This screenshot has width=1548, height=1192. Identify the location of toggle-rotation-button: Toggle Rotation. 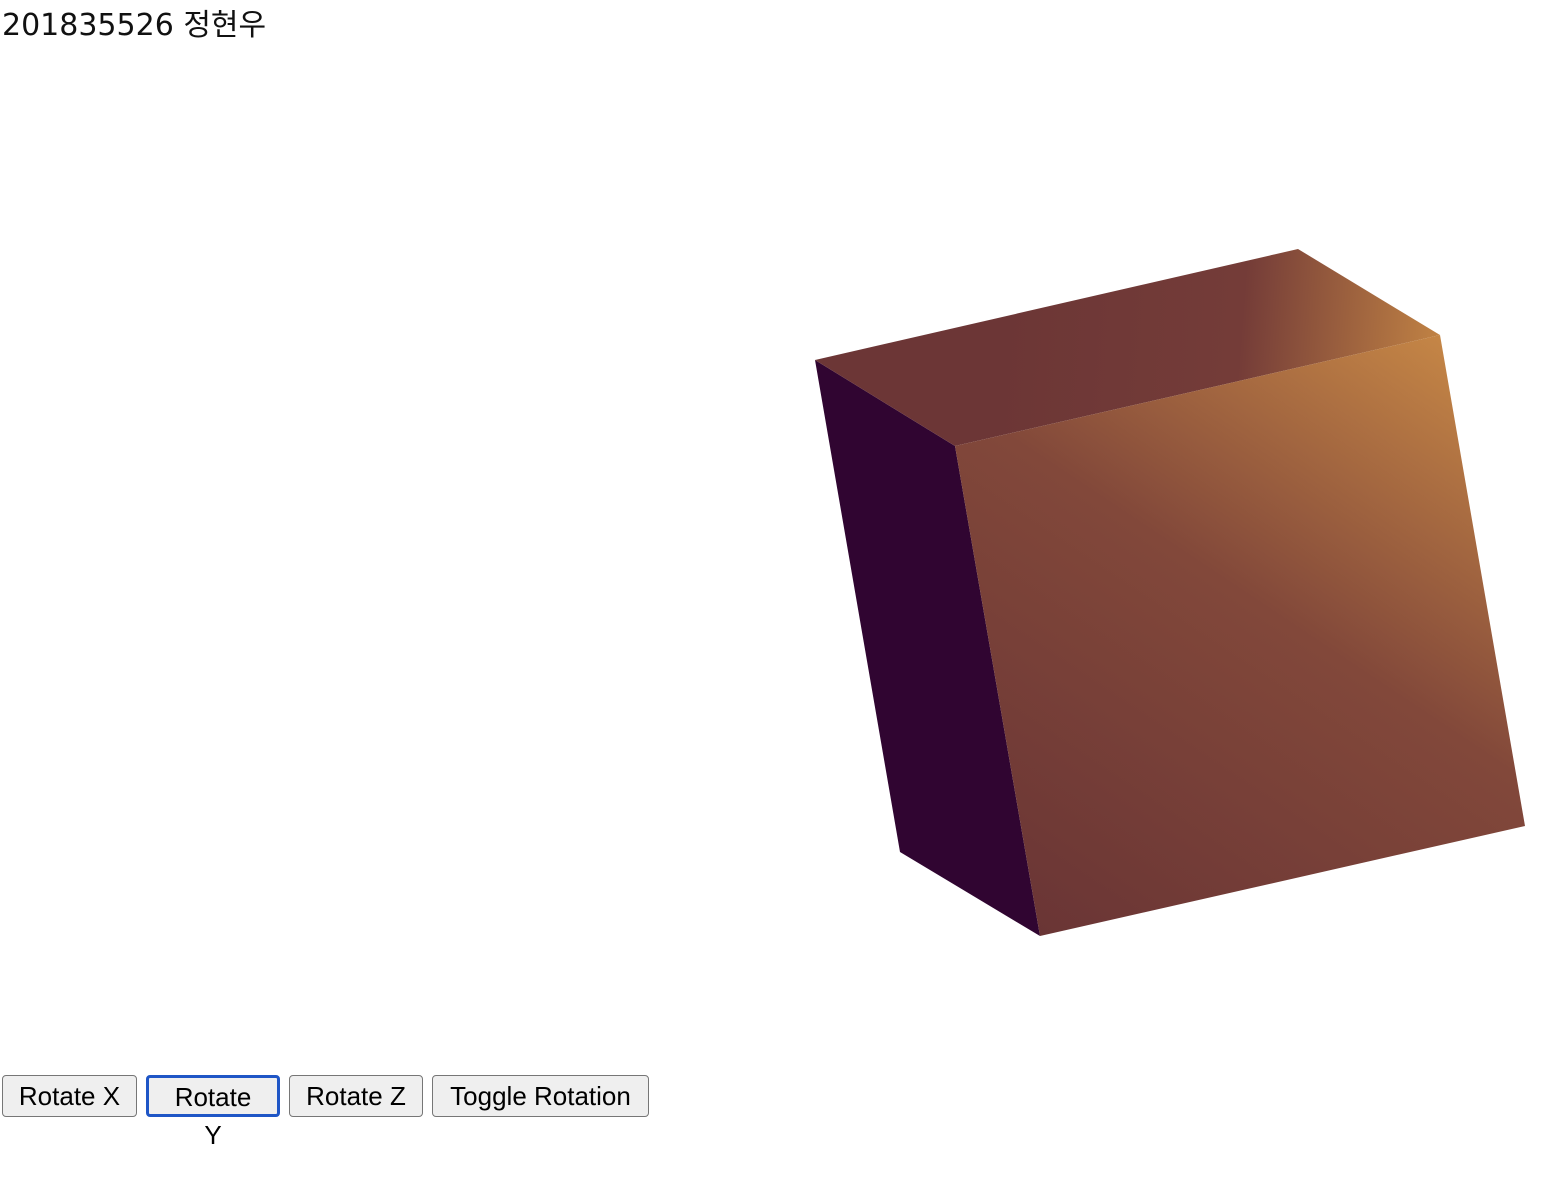
(540, 1096).